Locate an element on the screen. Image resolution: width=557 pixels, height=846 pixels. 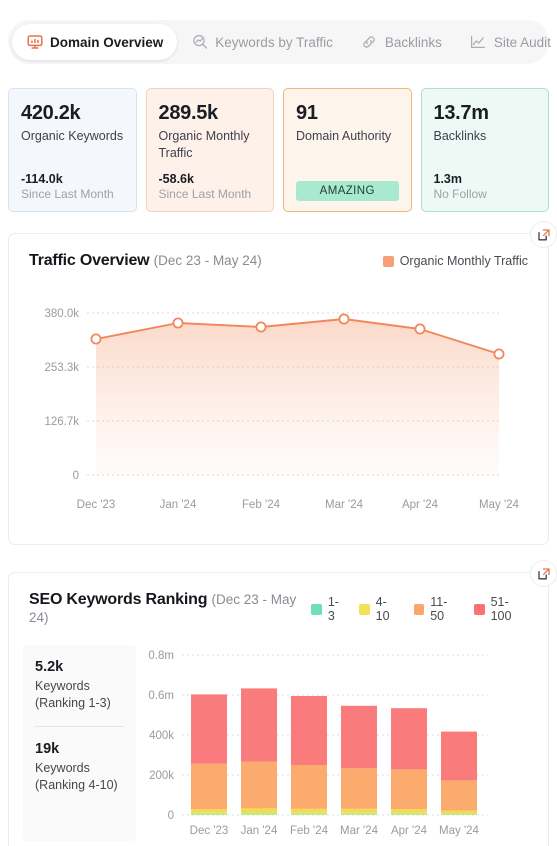
metric-card-backlinks: 13.7m Backlinks 1.3m No Follow is located at coordinates (484, 150).